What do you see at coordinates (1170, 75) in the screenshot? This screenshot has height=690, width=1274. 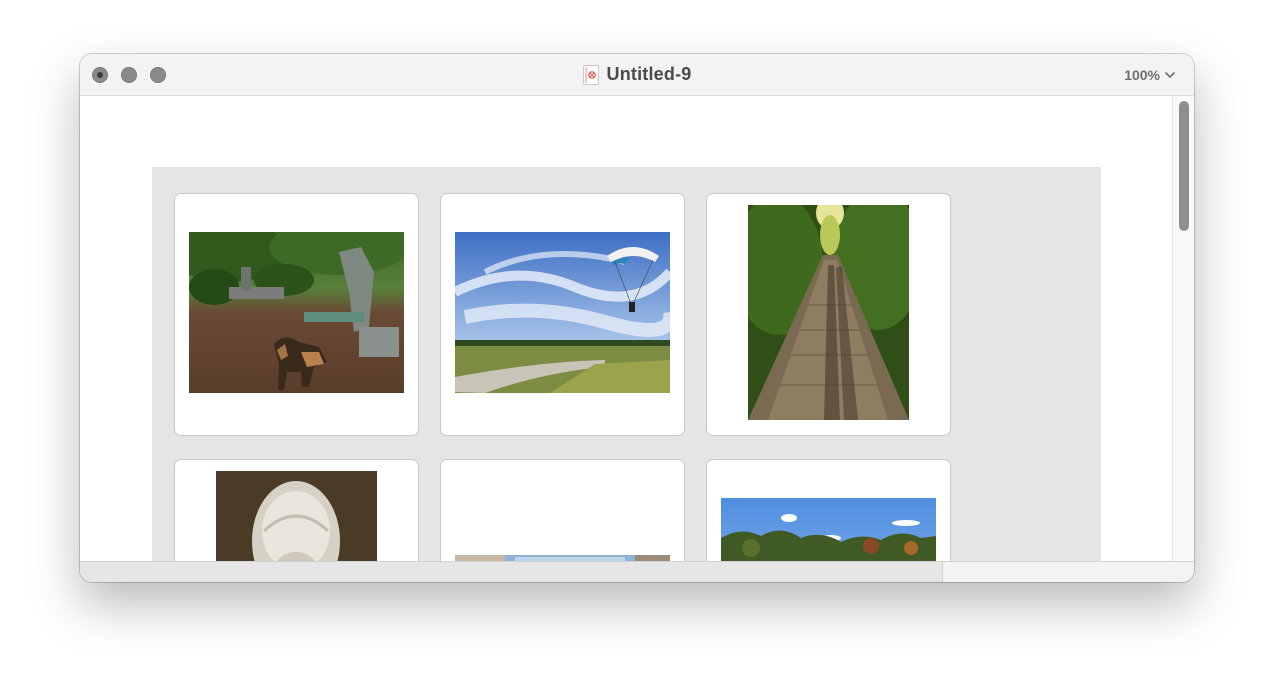 I see `chevron-down-icon` at bounding box center [1170, 75].